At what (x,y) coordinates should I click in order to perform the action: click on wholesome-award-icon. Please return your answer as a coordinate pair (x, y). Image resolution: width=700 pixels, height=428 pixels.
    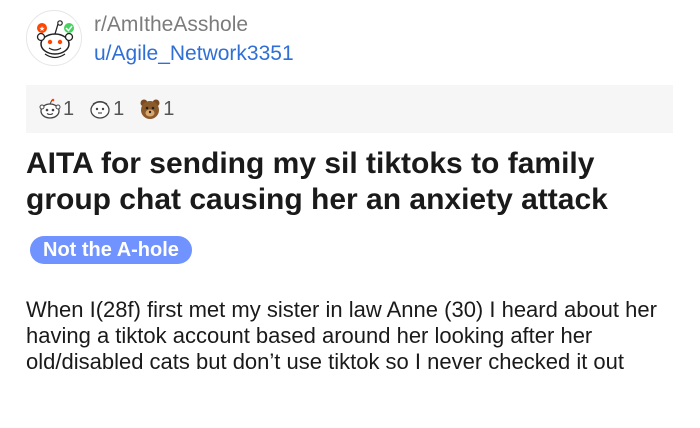
    Looking at the image, I should click on (50, 108).